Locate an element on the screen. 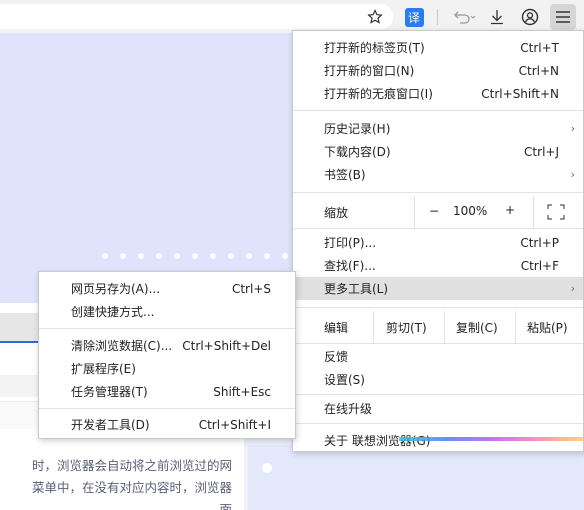 This screenshot has height=510, width=584. menu-item-label: 设置(S) is located at coordinates (344, 380).